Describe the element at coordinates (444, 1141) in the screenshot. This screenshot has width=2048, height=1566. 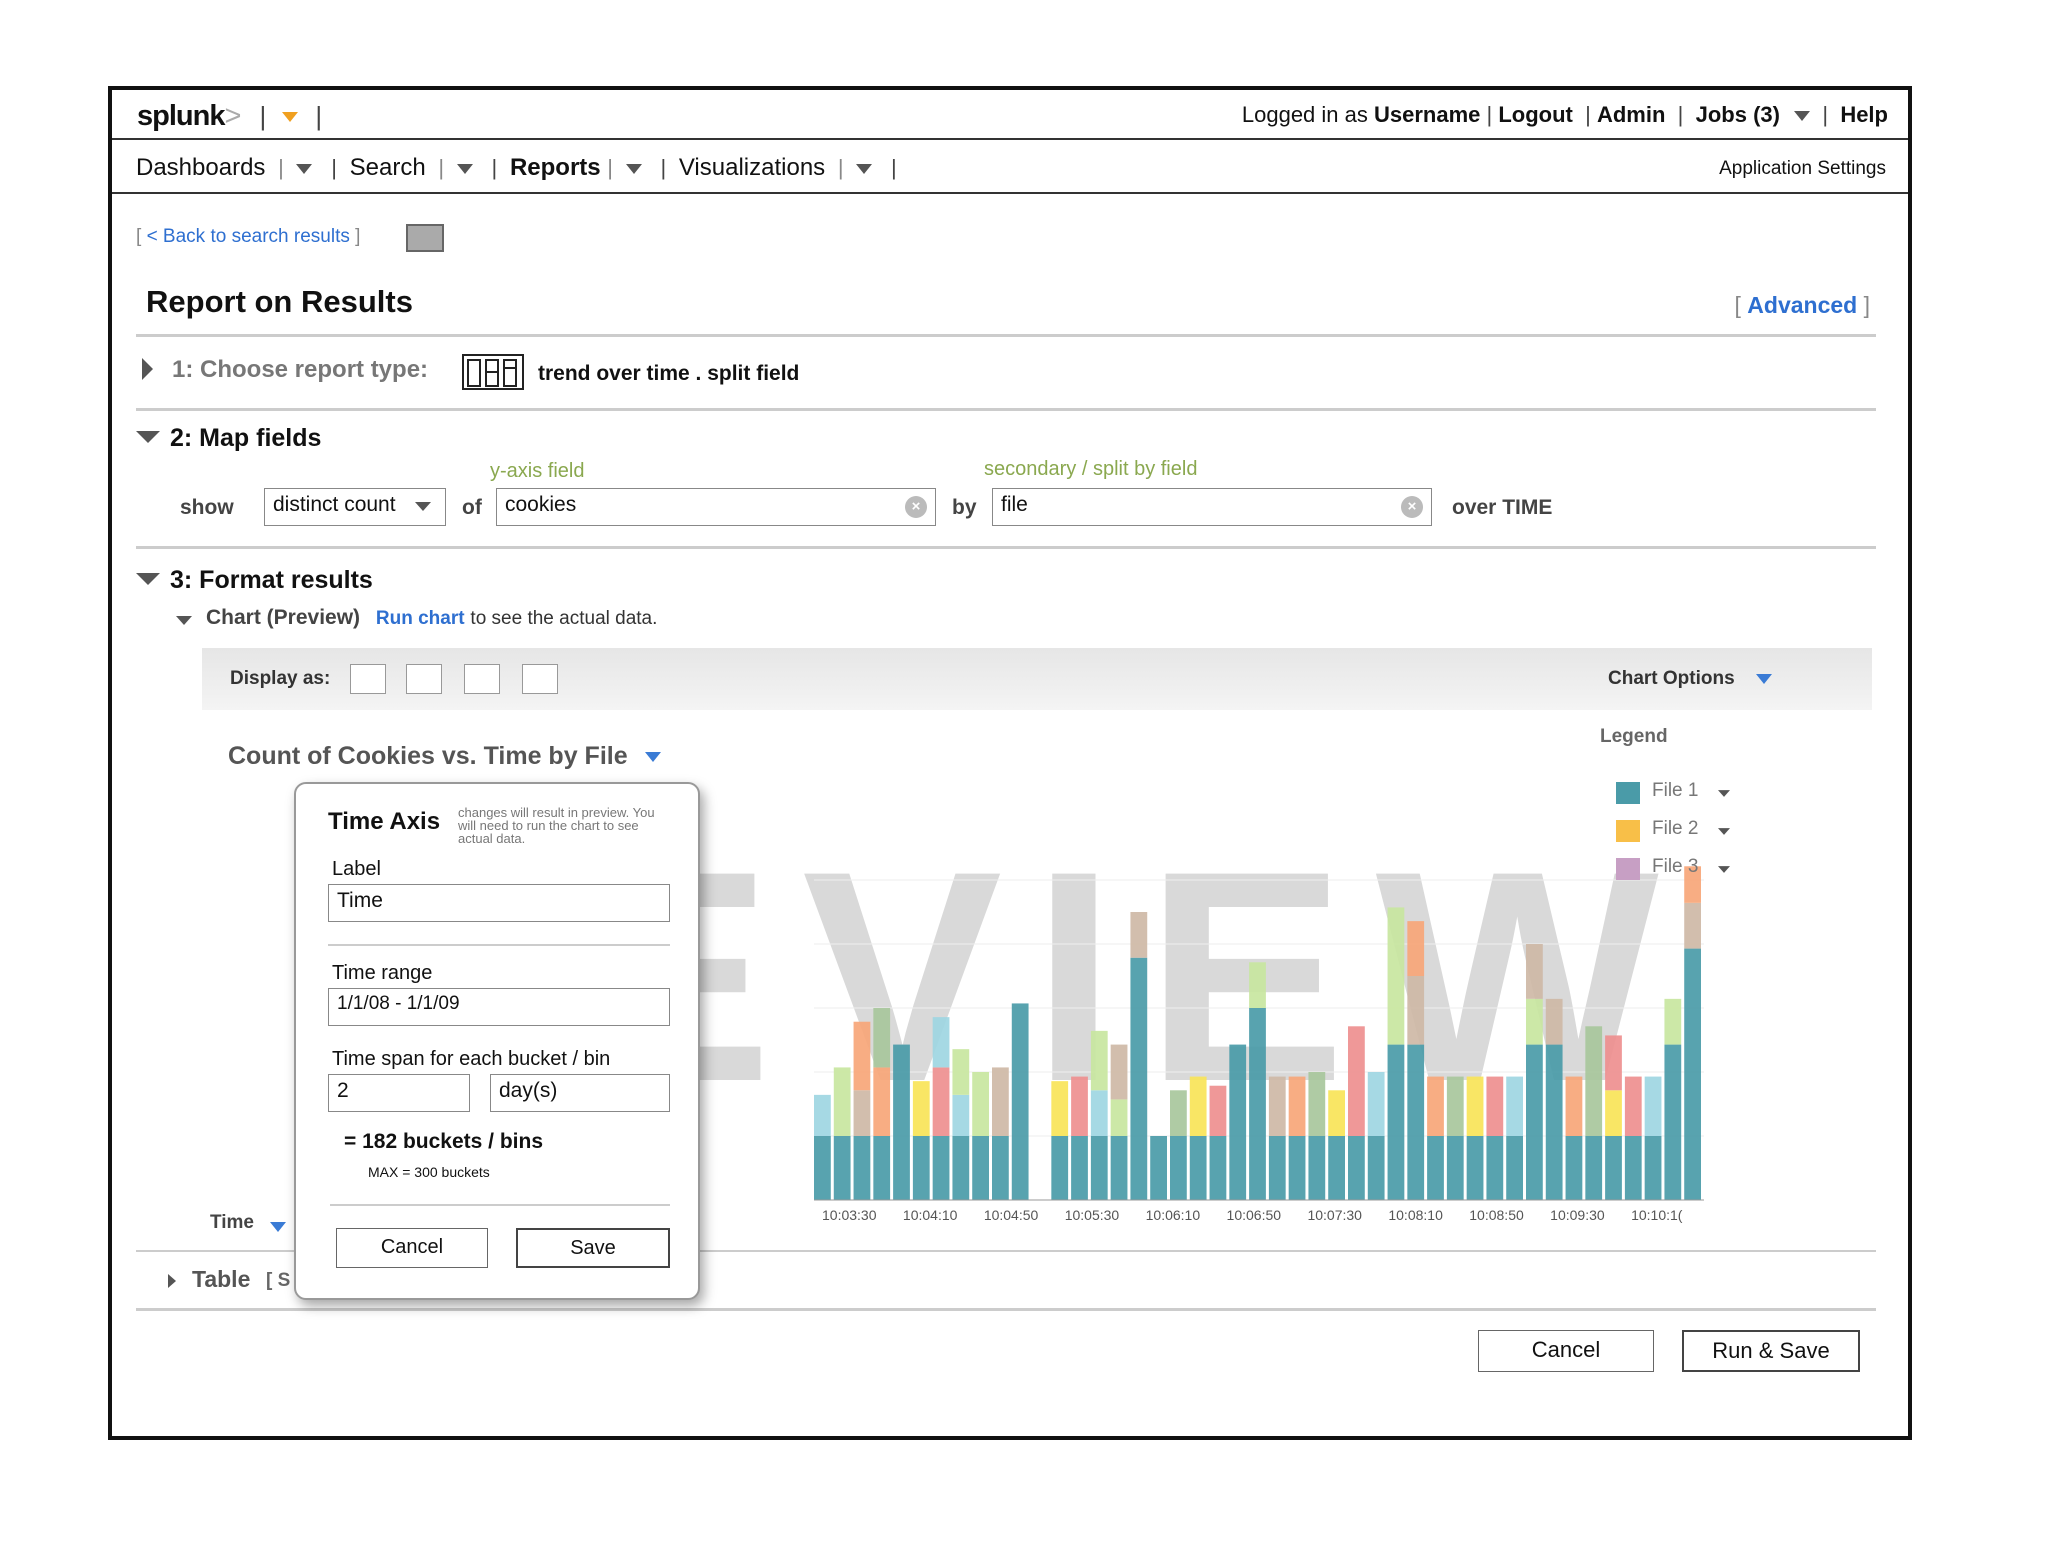
I see `bucket-count: = 182 buckets / bins` at that location.